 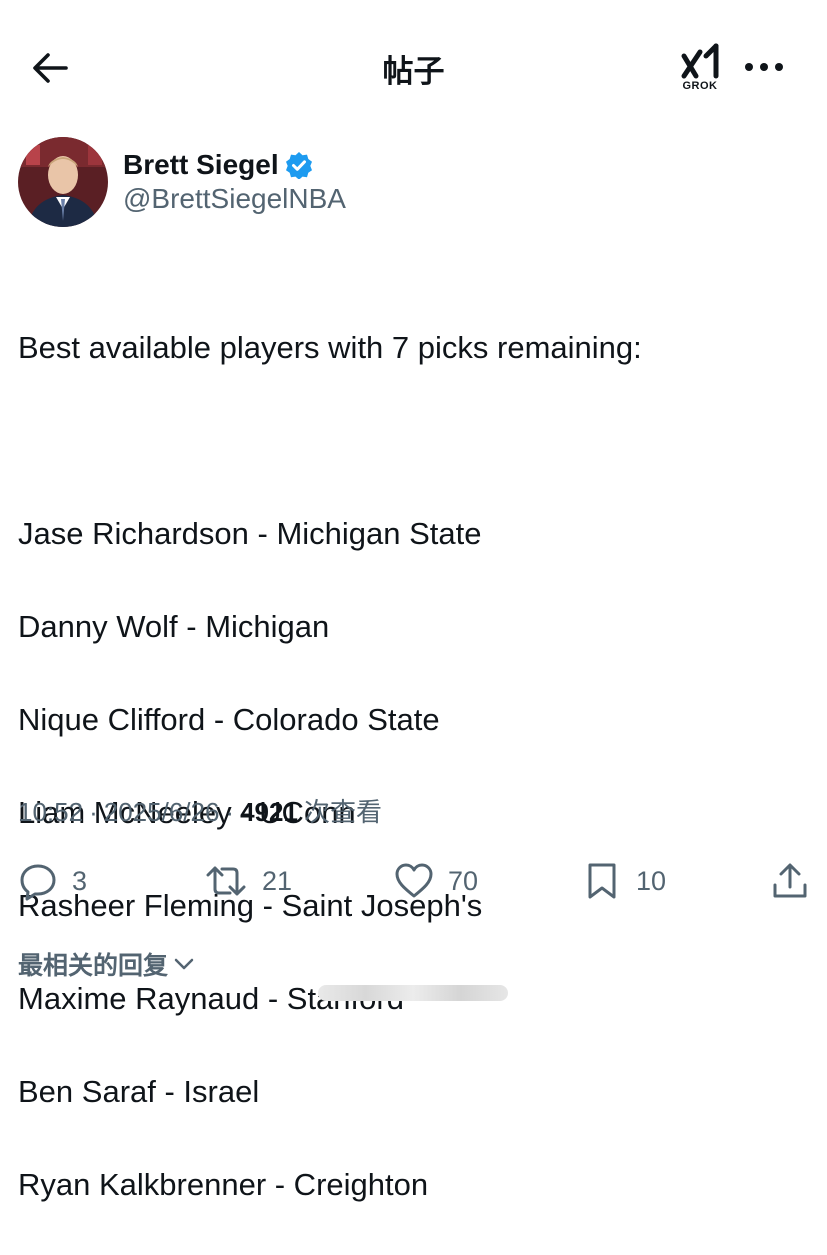 What do you see at coordinates (184, 964) in the screenshot?
I see `chevron-down-icon` at bounding box center [184, 964].